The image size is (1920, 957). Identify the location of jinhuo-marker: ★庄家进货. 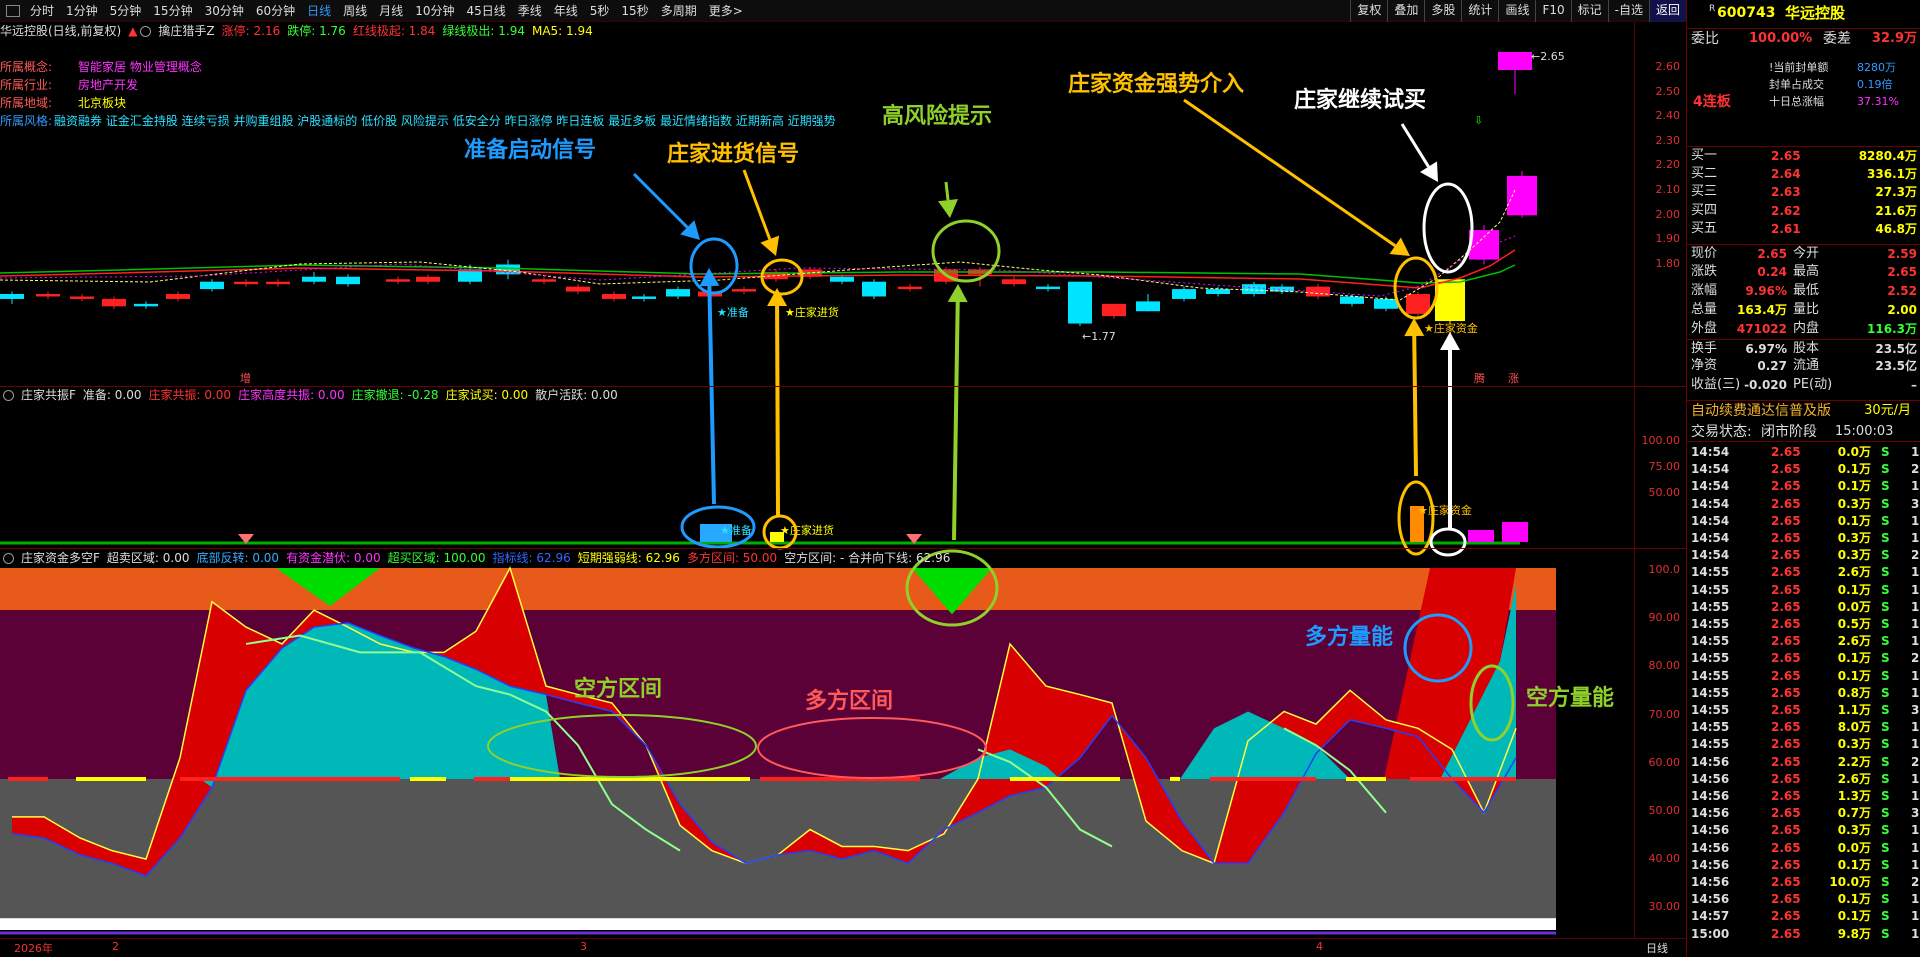
(812, 312).